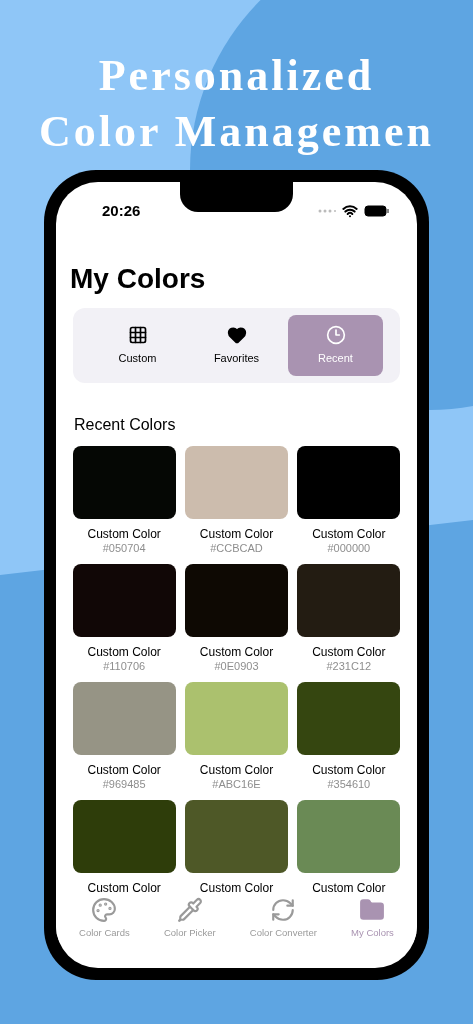 The height and width of the screenshot is (1024, 473). What do you see at coordinates (189, 910) in the screenshot?
I see `eyedropper-icon` at bounding box center [189, 910].